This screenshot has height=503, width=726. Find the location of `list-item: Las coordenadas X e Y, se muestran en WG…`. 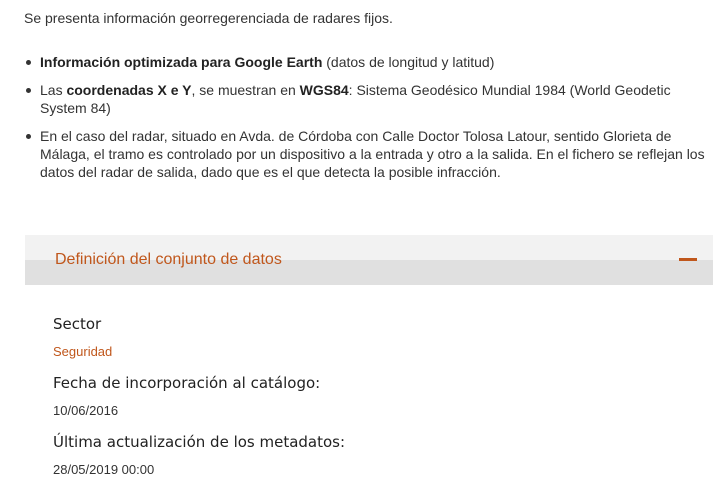

list-item: Las coordenadas X e Y, se muestran en WG… is located at coordinates (369, 99).